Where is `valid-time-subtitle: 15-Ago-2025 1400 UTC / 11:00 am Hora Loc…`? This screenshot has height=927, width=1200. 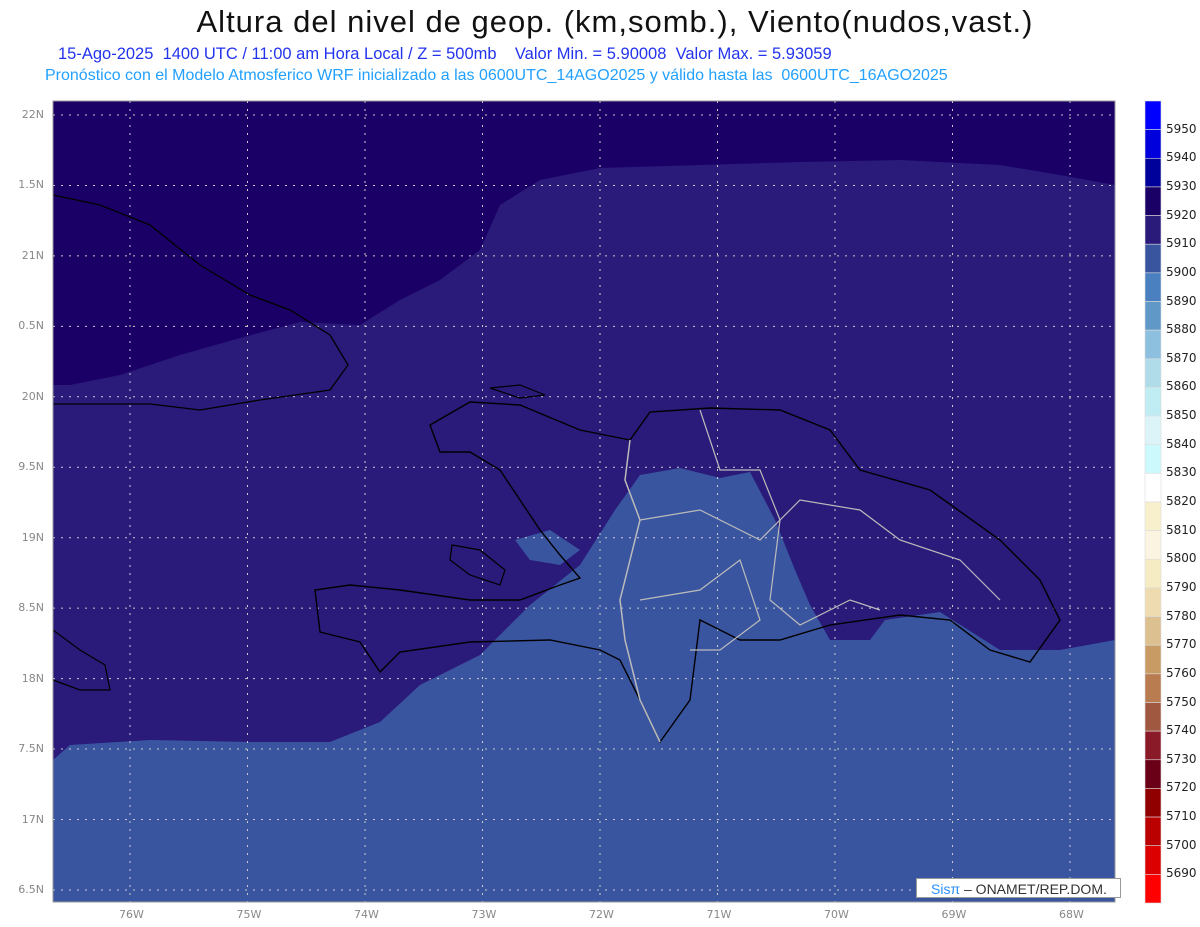
valid-time-subtitle: 15-Ago-2025 1400 UTC / 11:00 am Hora Loc… is located at coordinates (445, 54).